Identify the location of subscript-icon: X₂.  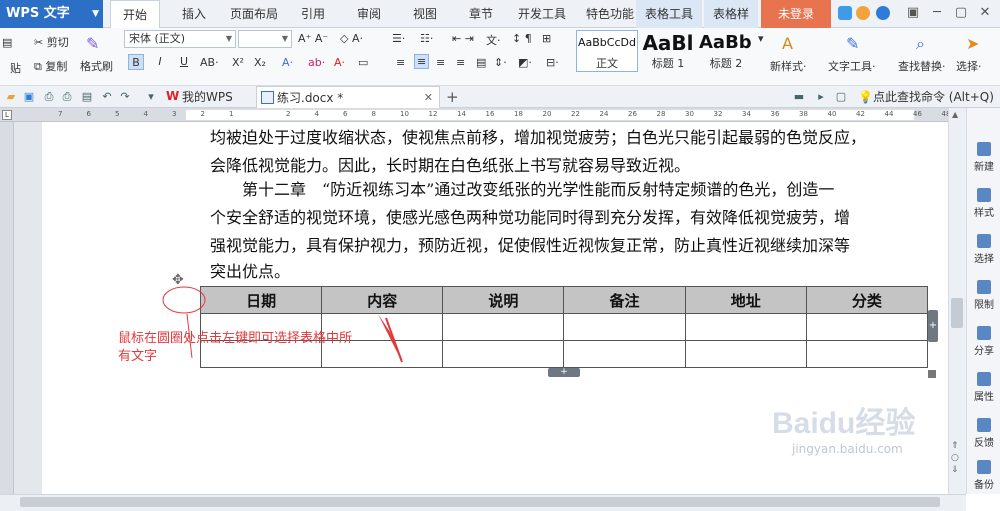
(260, 62).